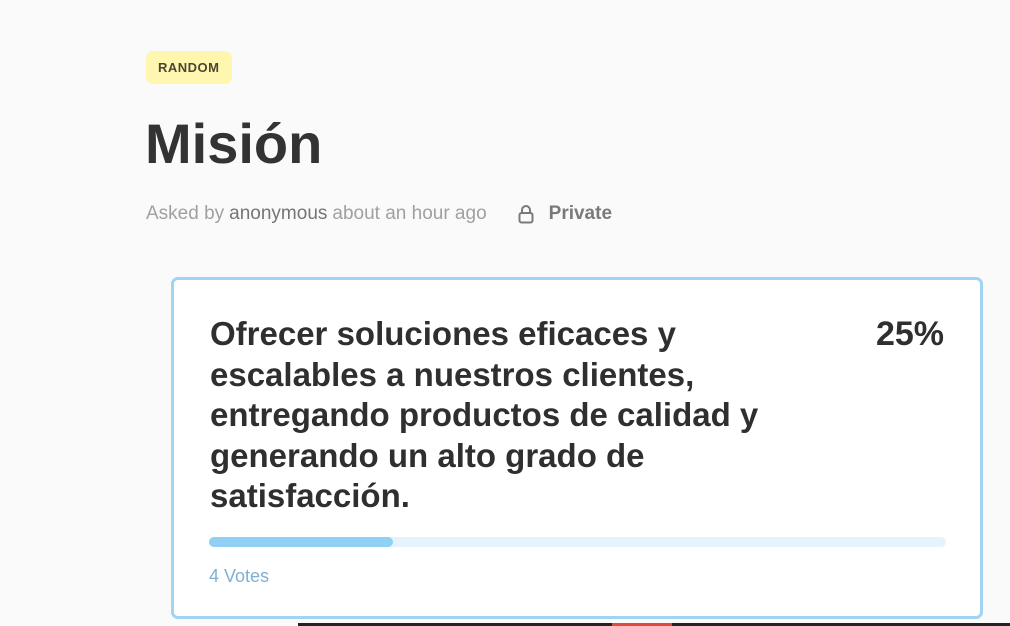 The image size is (1010, 626). I want to click on vote-progress-fill, so click(301, 542).